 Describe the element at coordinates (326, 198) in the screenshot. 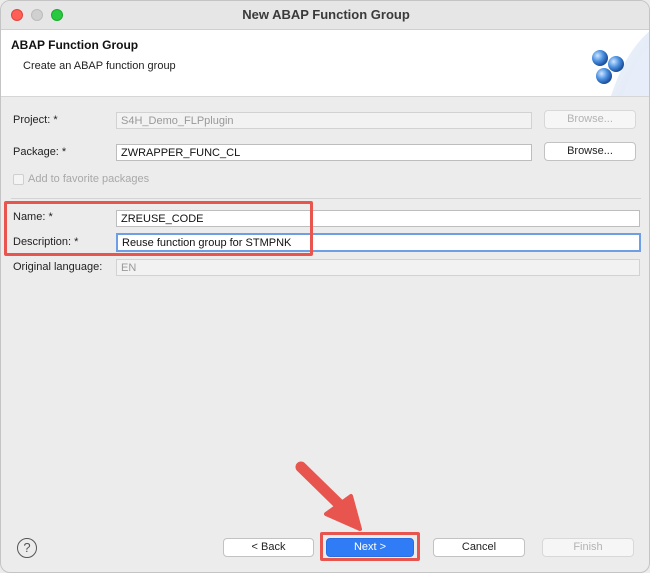

I see `form-separator` at that location.